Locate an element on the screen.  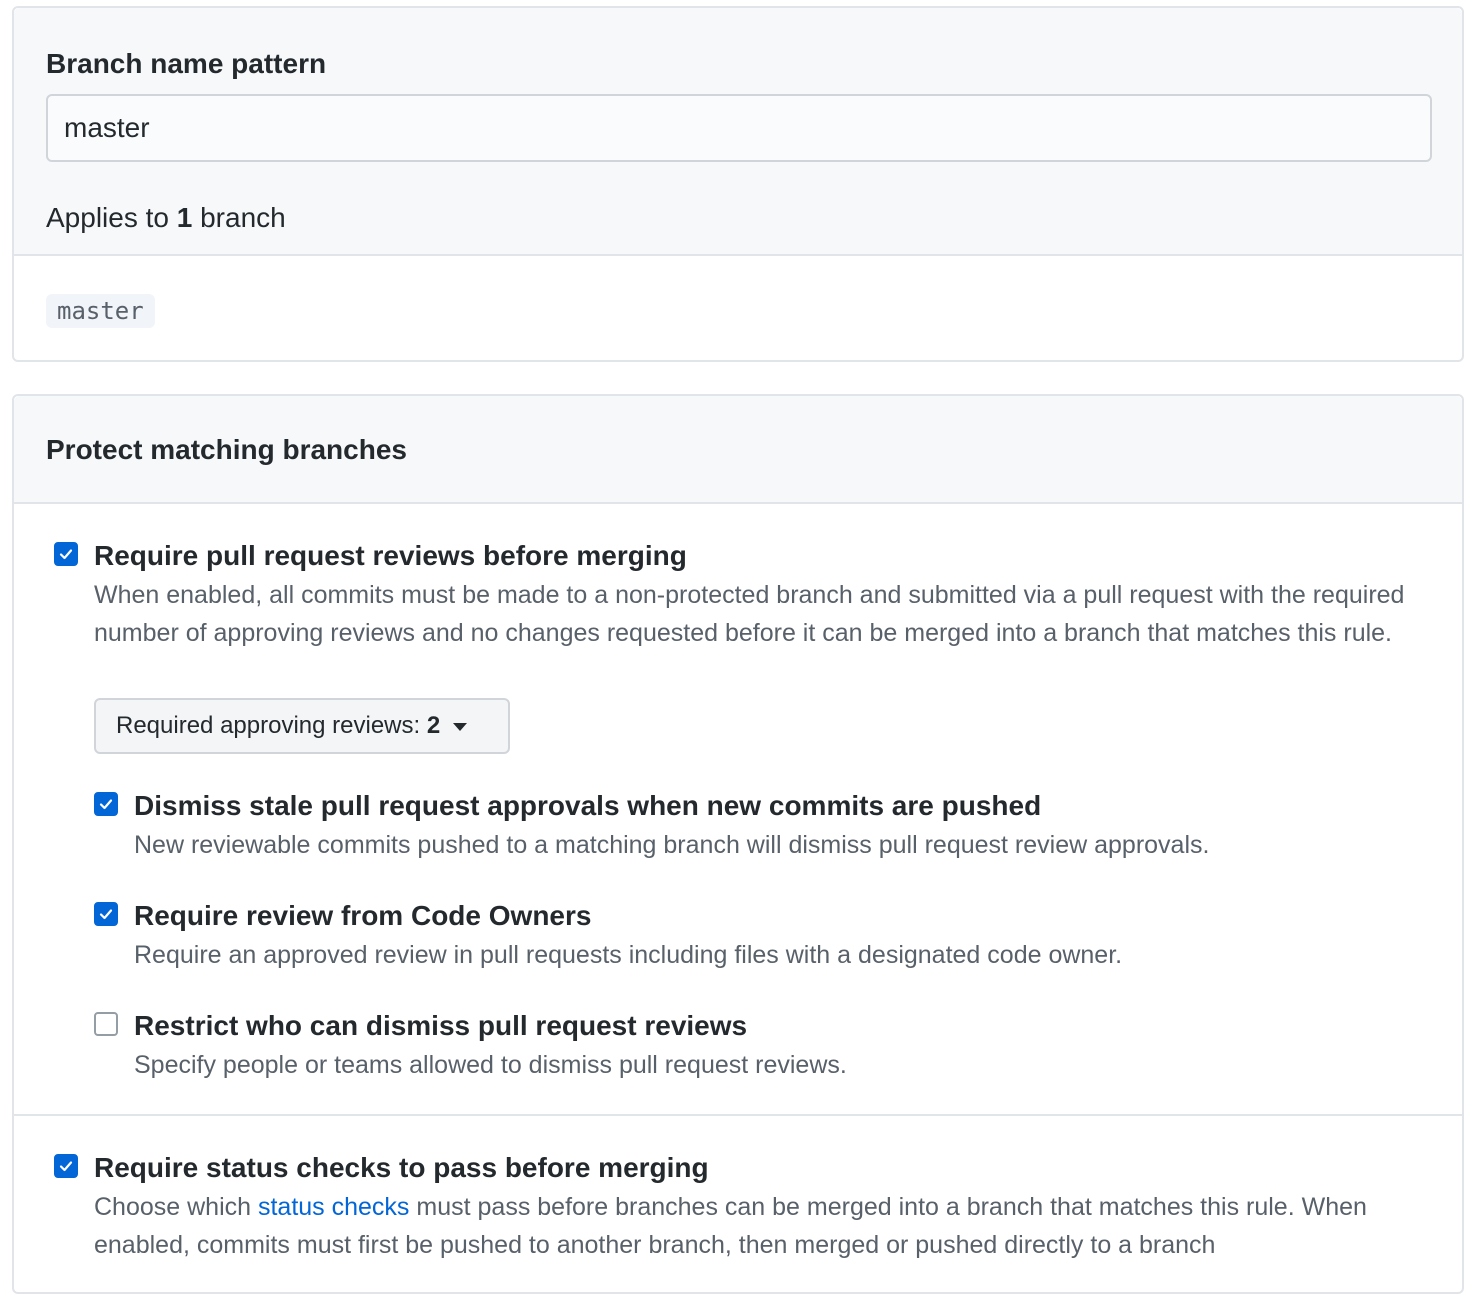
applies-suffix: branch is located at coordinates (243, 217).